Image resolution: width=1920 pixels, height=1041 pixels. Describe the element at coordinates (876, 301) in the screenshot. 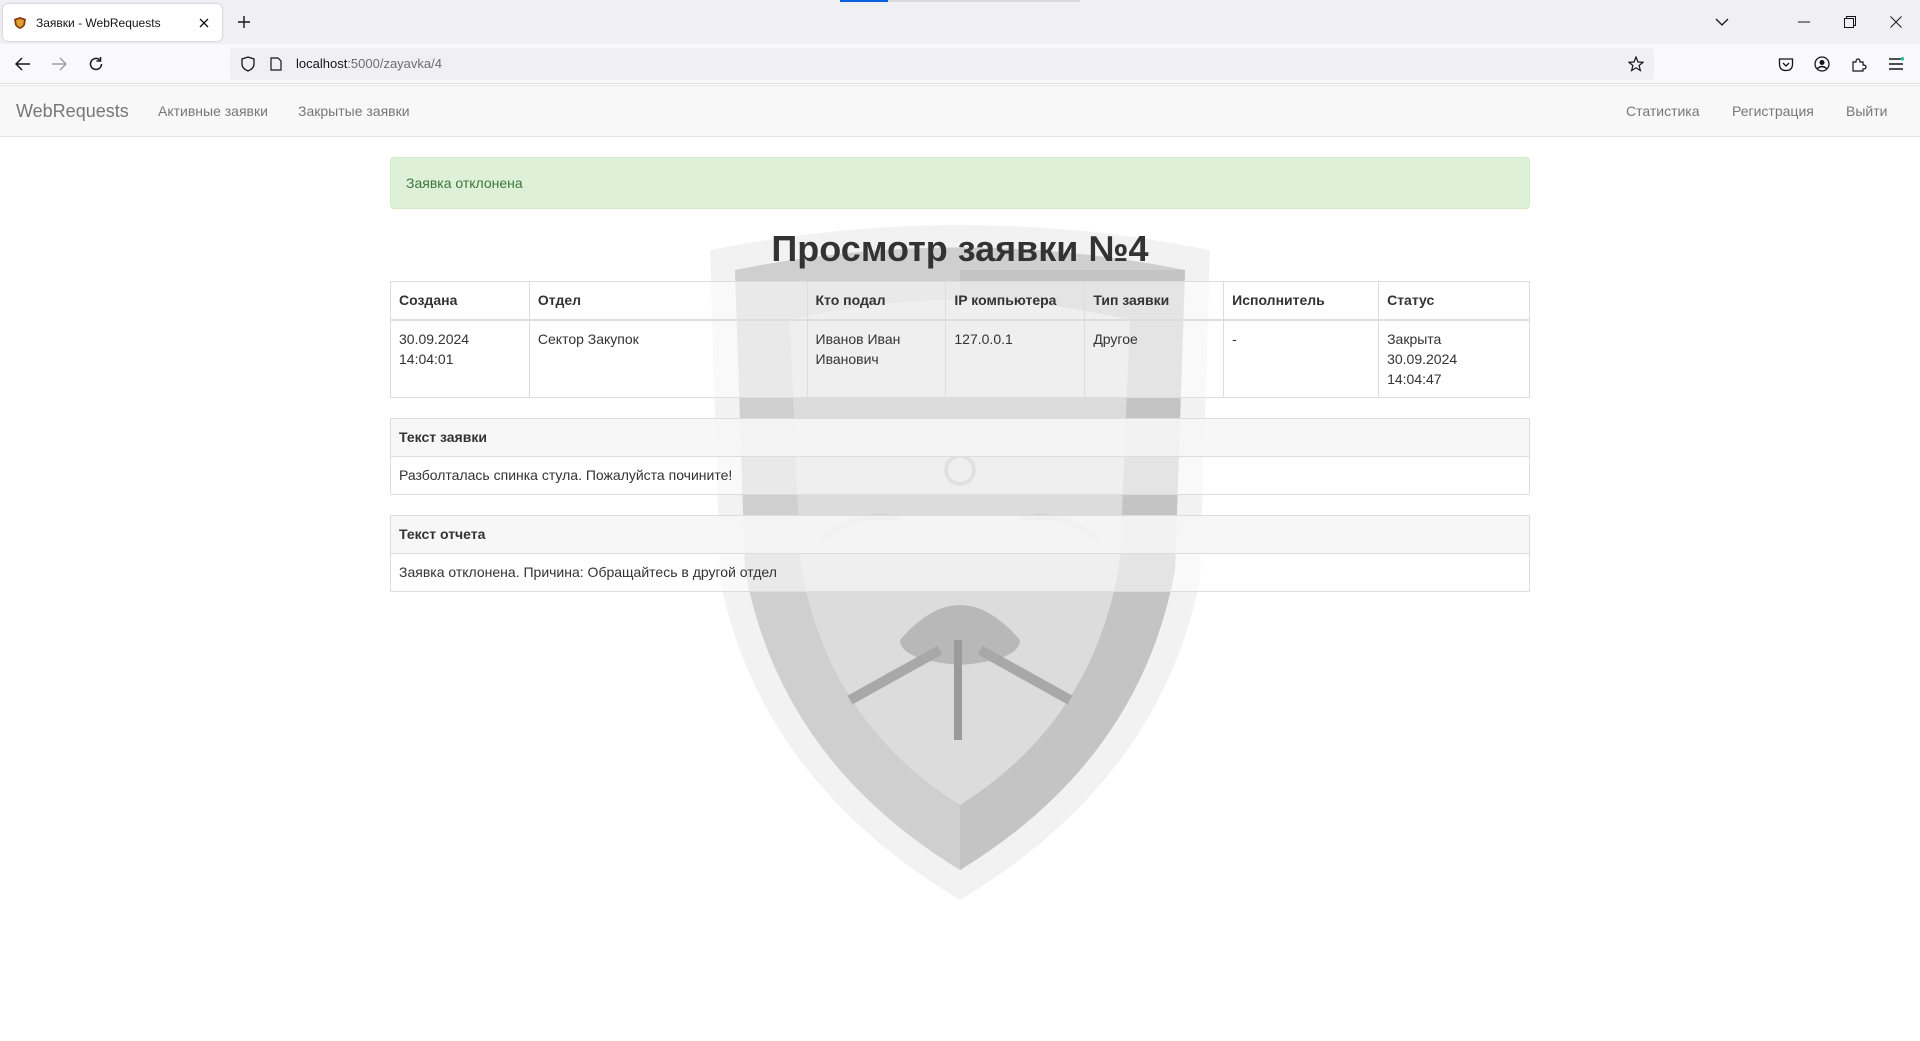

I see `column-header-author: Кто подал` at that location.